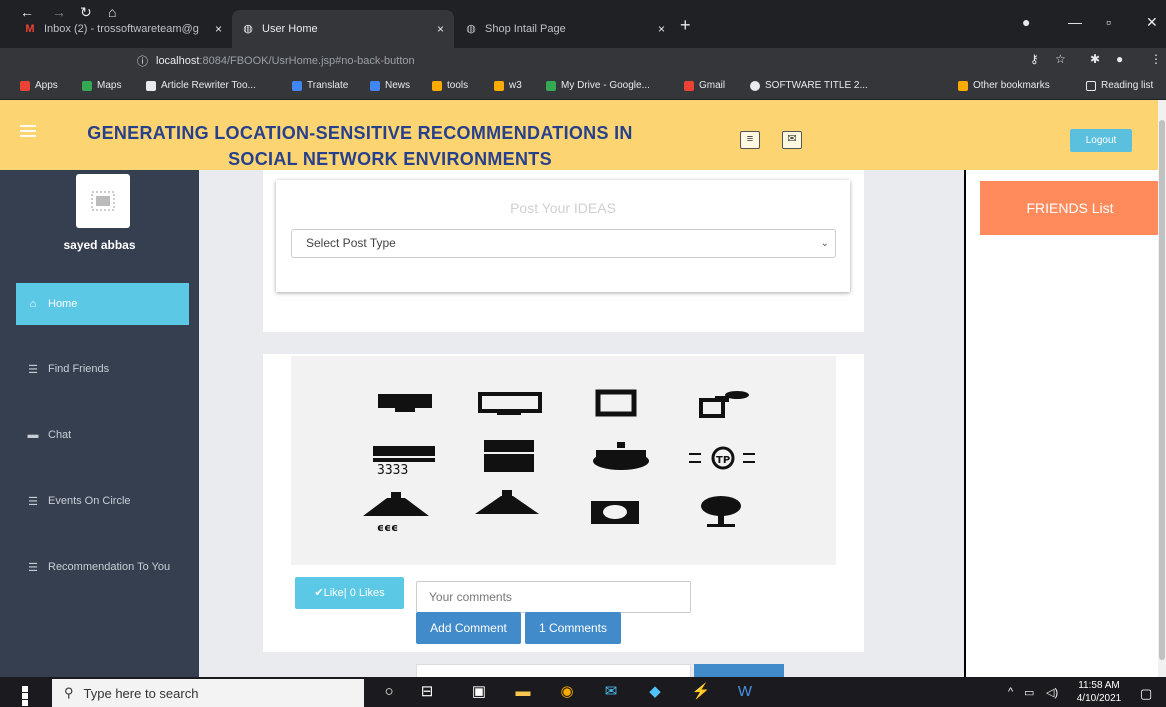 The height and width of the screenshot is (707, 1166). What do you see at coordinates (1108, 22) in the screenshot?
I see `maximize-icon: ▫` at bounding box center [1108, 22].